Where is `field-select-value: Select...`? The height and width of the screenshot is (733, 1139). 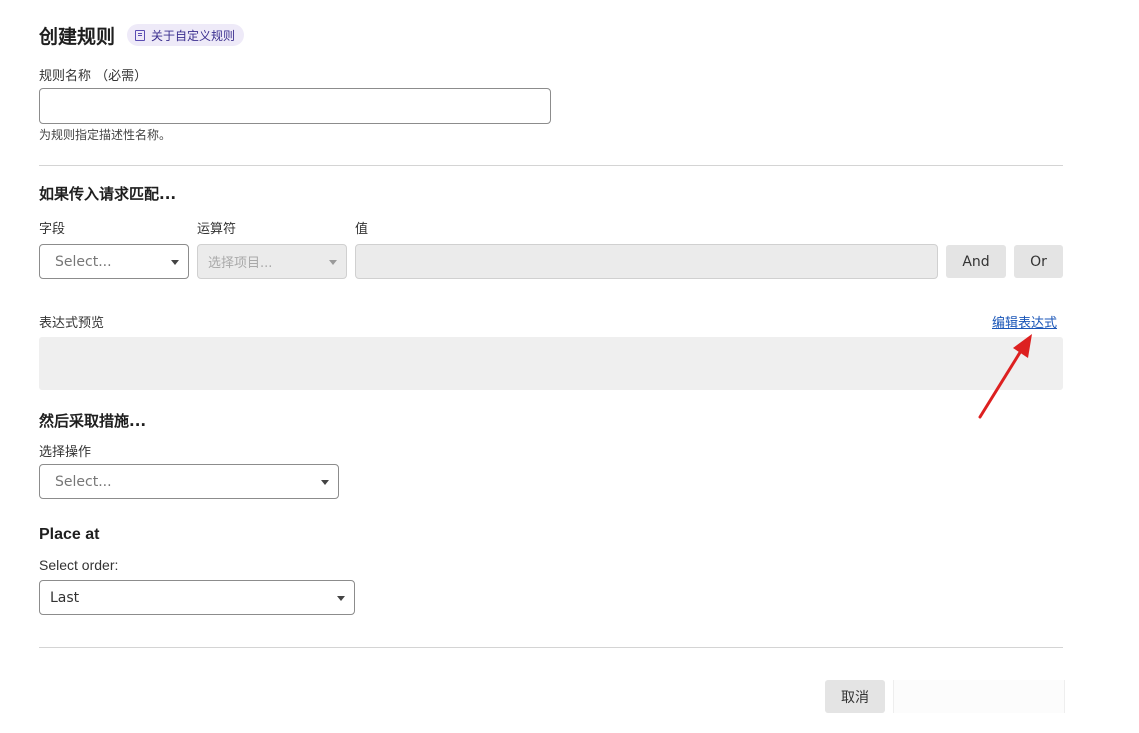
field-select-value: Select... is located at coordinates (83, 261).